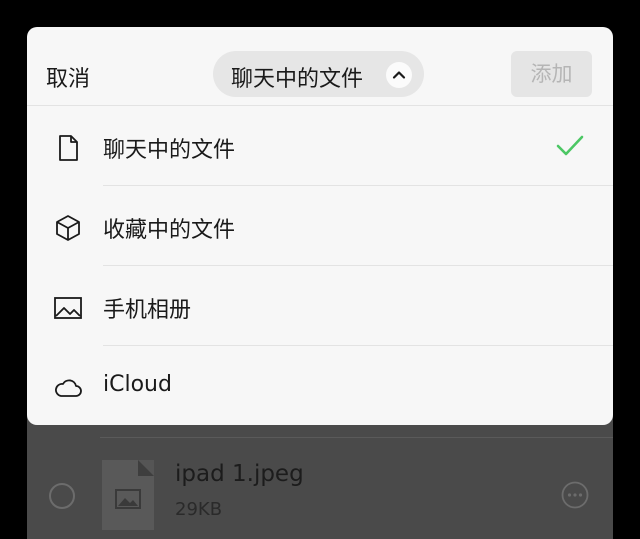 This screenshot has width=640, height=539. I want to click on menu-item-favorite-files: 收藏中的文件, so click(320, 226).